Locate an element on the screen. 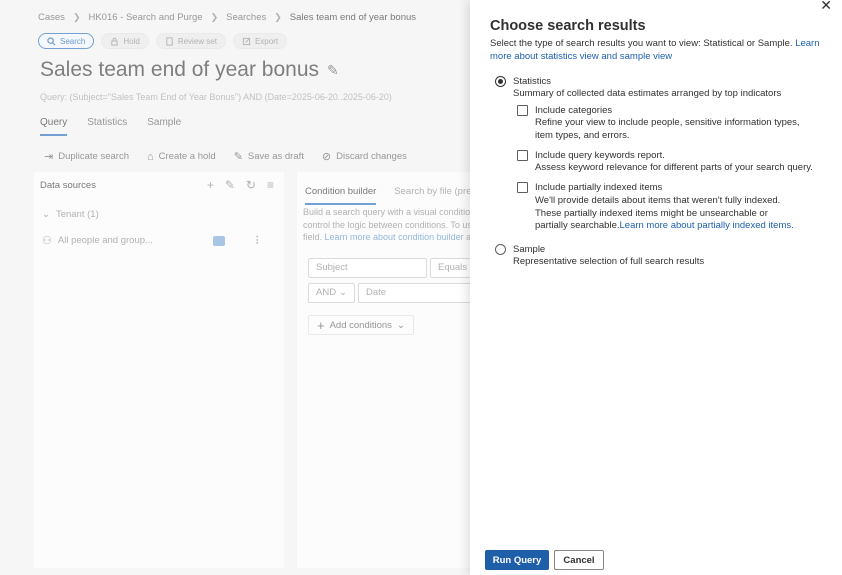  tenant-group: ⌄ Tenant (1) is located at coordinates (70, 214).